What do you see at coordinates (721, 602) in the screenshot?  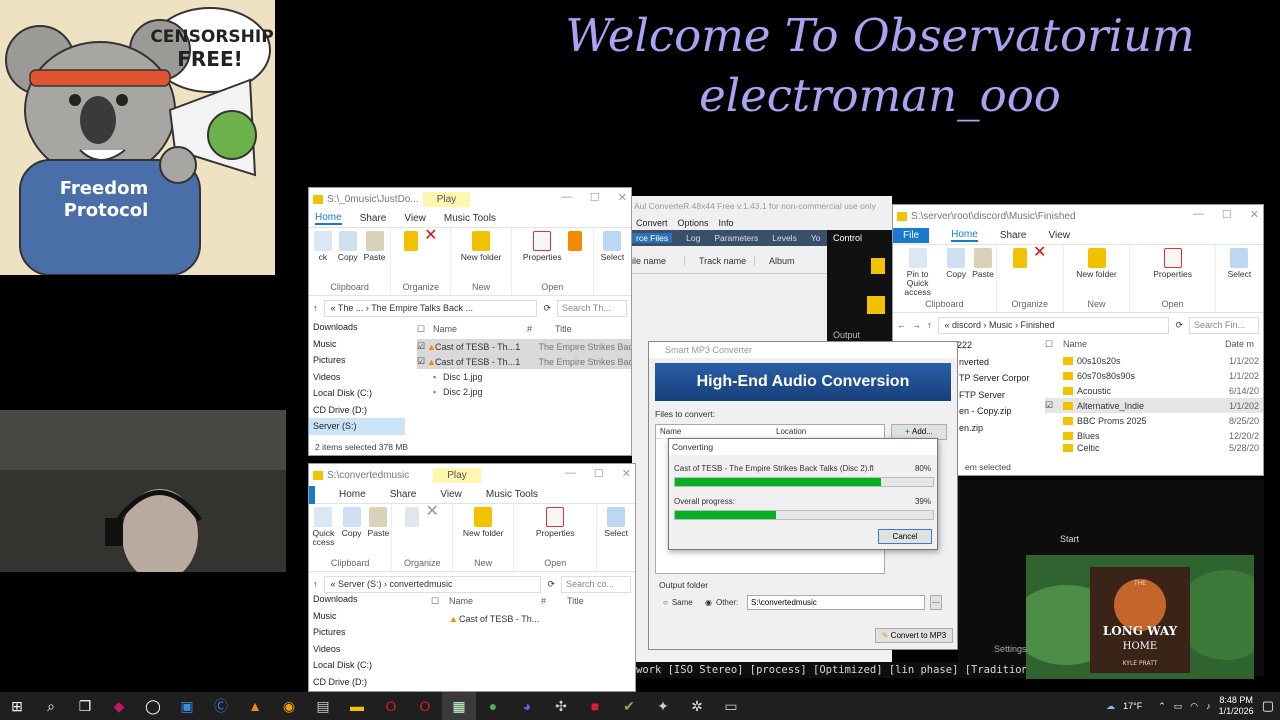 I see `radio-other: ◉ Other:` at bounding box center [721, 602].